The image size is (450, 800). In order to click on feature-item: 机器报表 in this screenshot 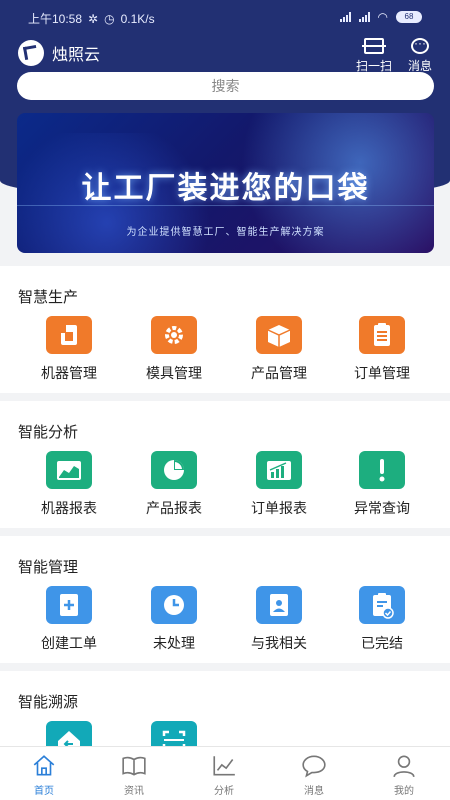, I will do `click(69, 484)`.